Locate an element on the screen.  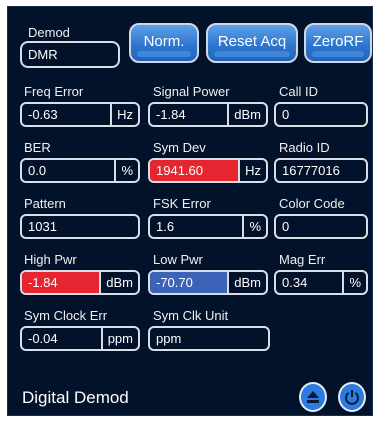
color-code-field: 0 is located at coordinates (321, 226).